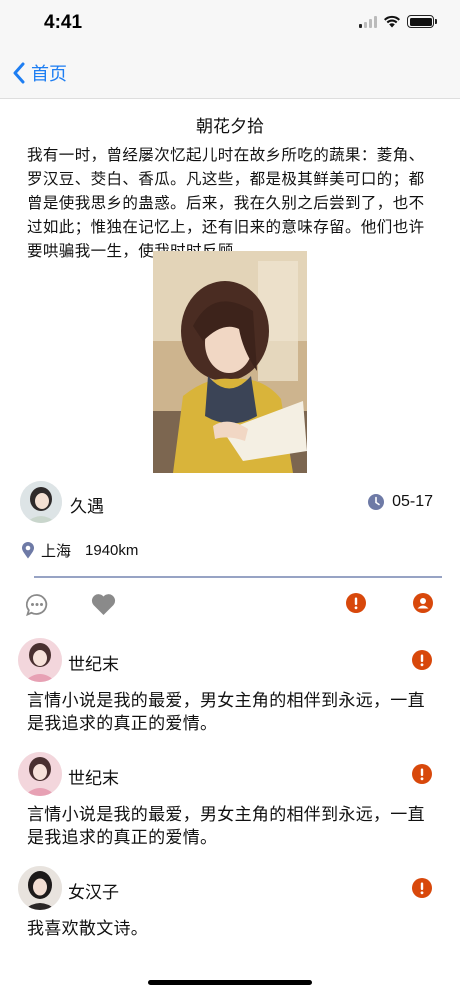 This screenshot has width=460, height=996. Describe the element at coordinates (230, 25) in the screenshot. I see `status-bar: 4:41` at that location.